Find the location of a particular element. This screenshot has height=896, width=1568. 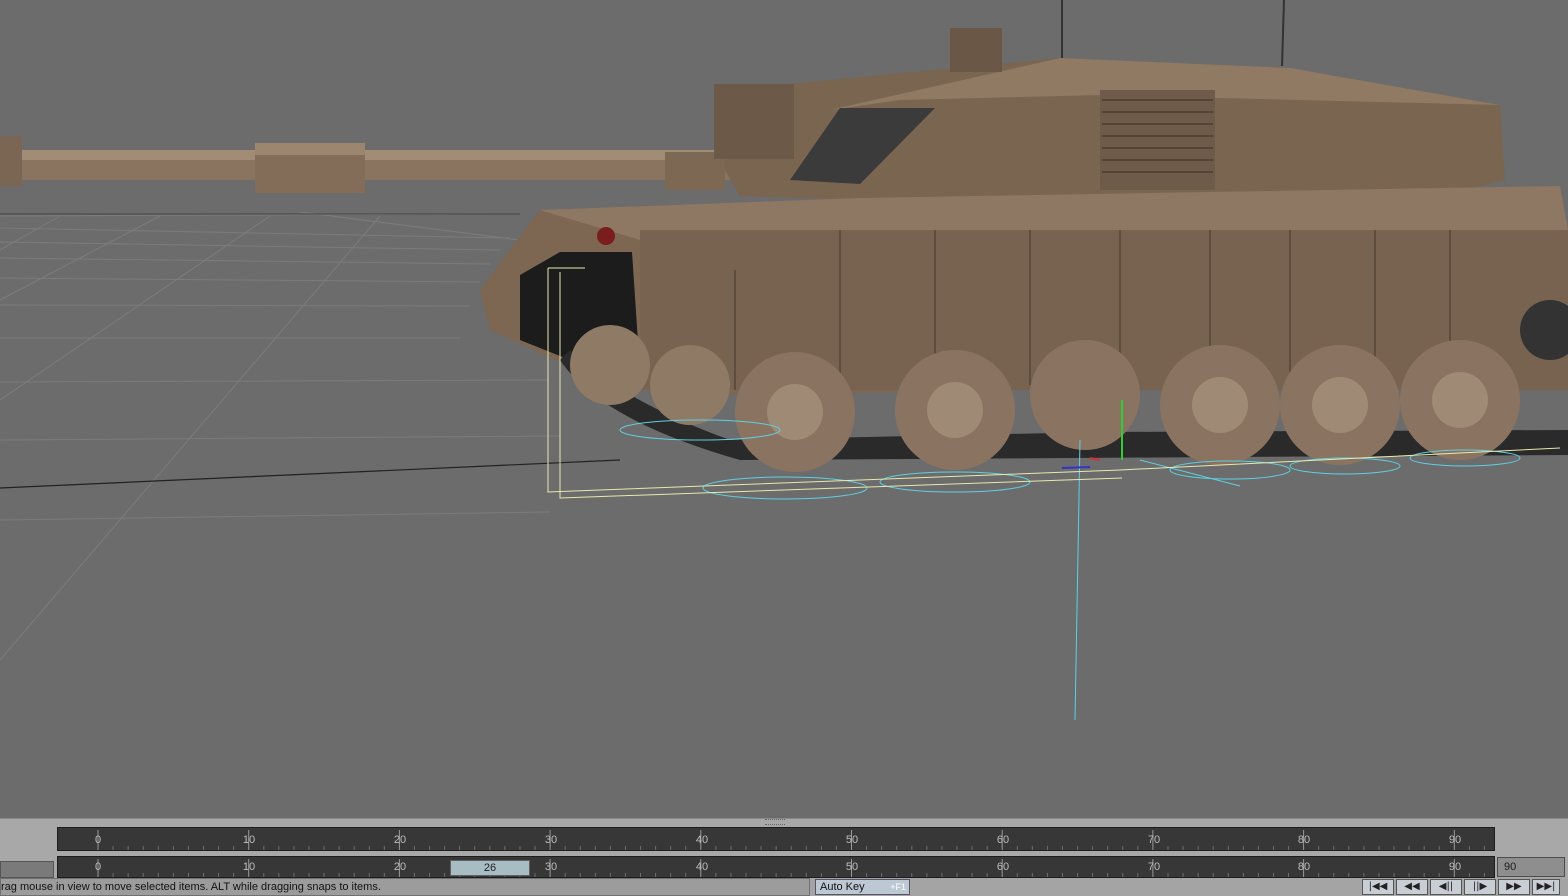

step-forward-icon: ||▶ is located at coordinates (1480, 886).